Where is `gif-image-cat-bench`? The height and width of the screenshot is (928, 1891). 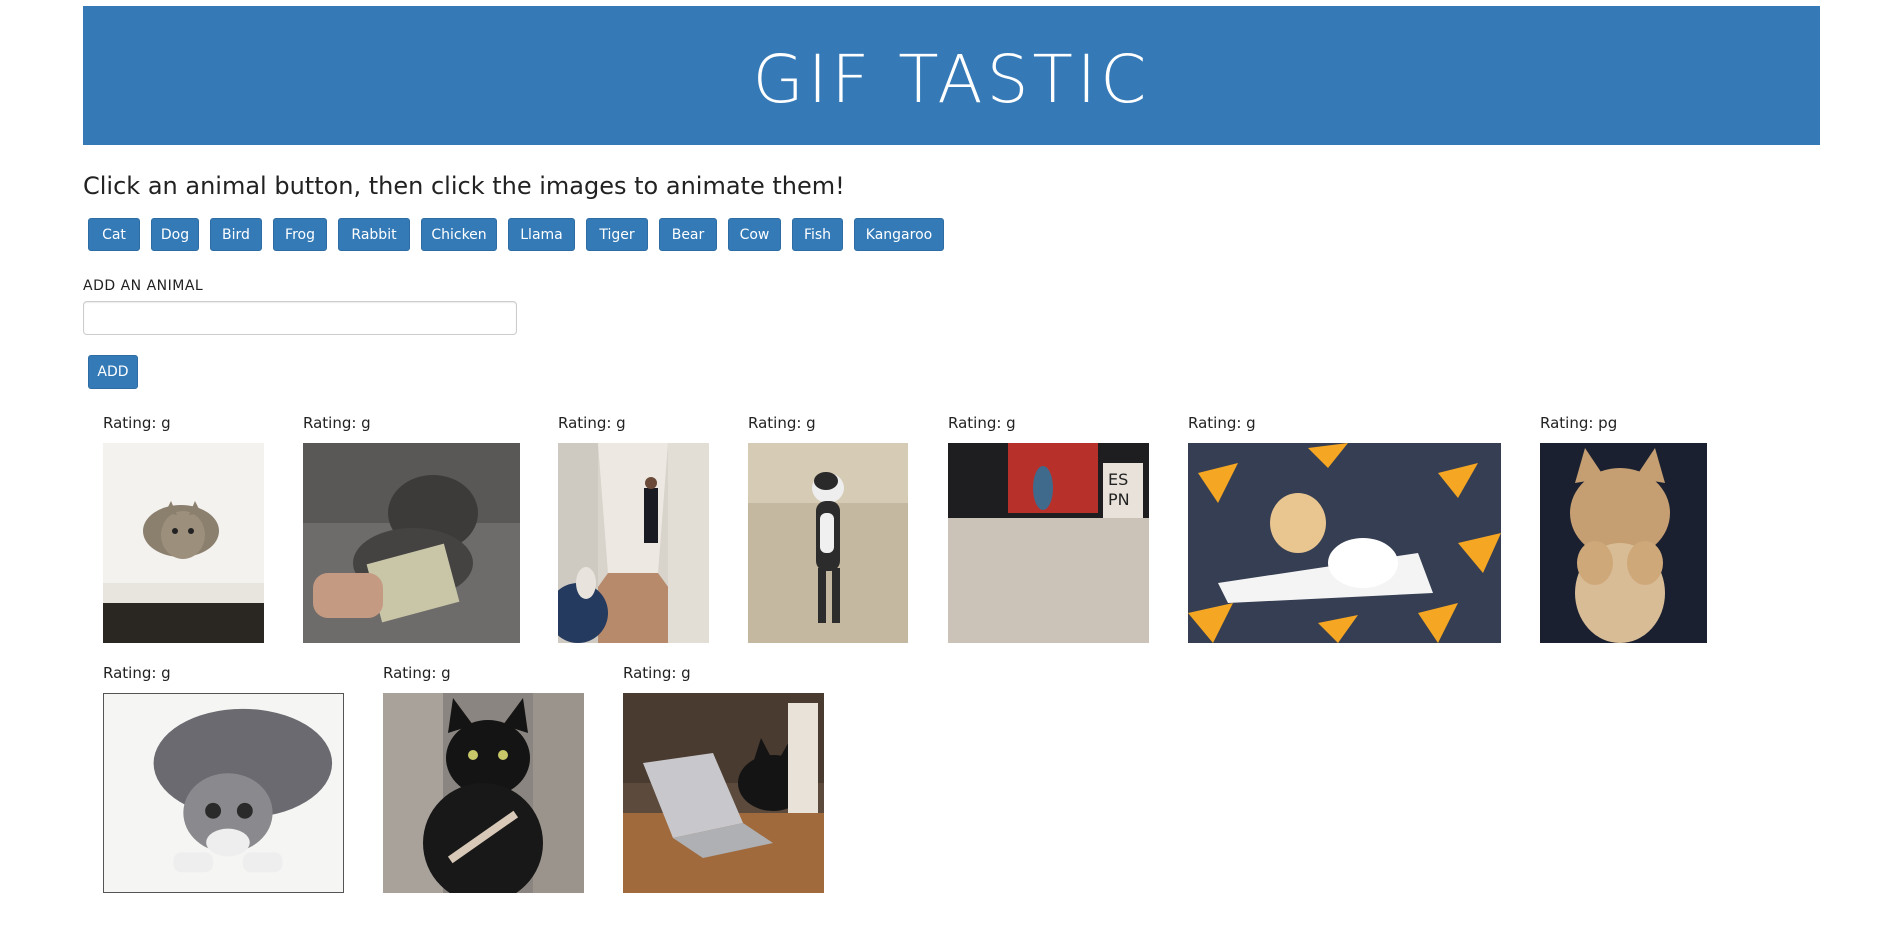 gif-image-cat-bench is located at coordinates (183, 543).